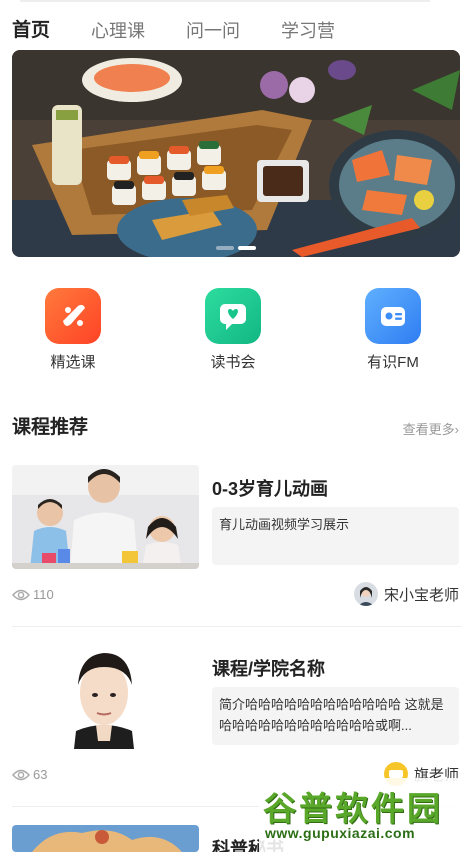 This screenshot has height=852, width=473. I want to click on entry-featured-course: 精选课, so click(73, 330).